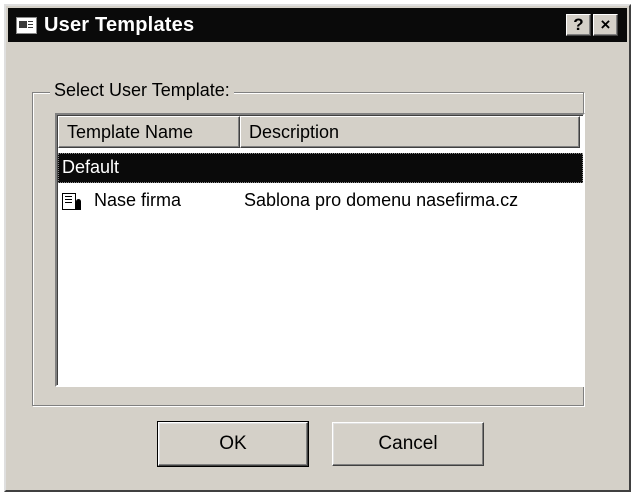  Describe the element at coordinates (149, 132) in the screenshot. I see `column-header-template-name: Template Name` at that location.